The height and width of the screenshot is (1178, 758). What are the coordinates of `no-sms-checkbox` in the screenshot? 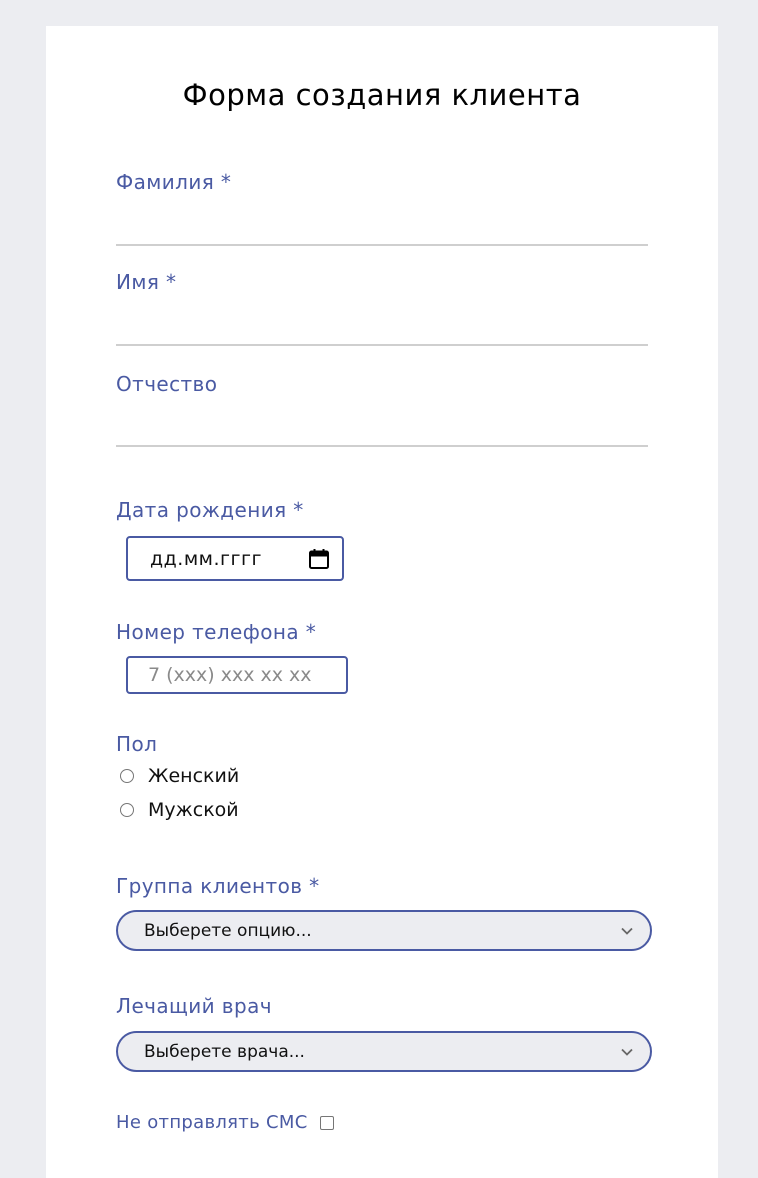 It's located at (326, 1122).